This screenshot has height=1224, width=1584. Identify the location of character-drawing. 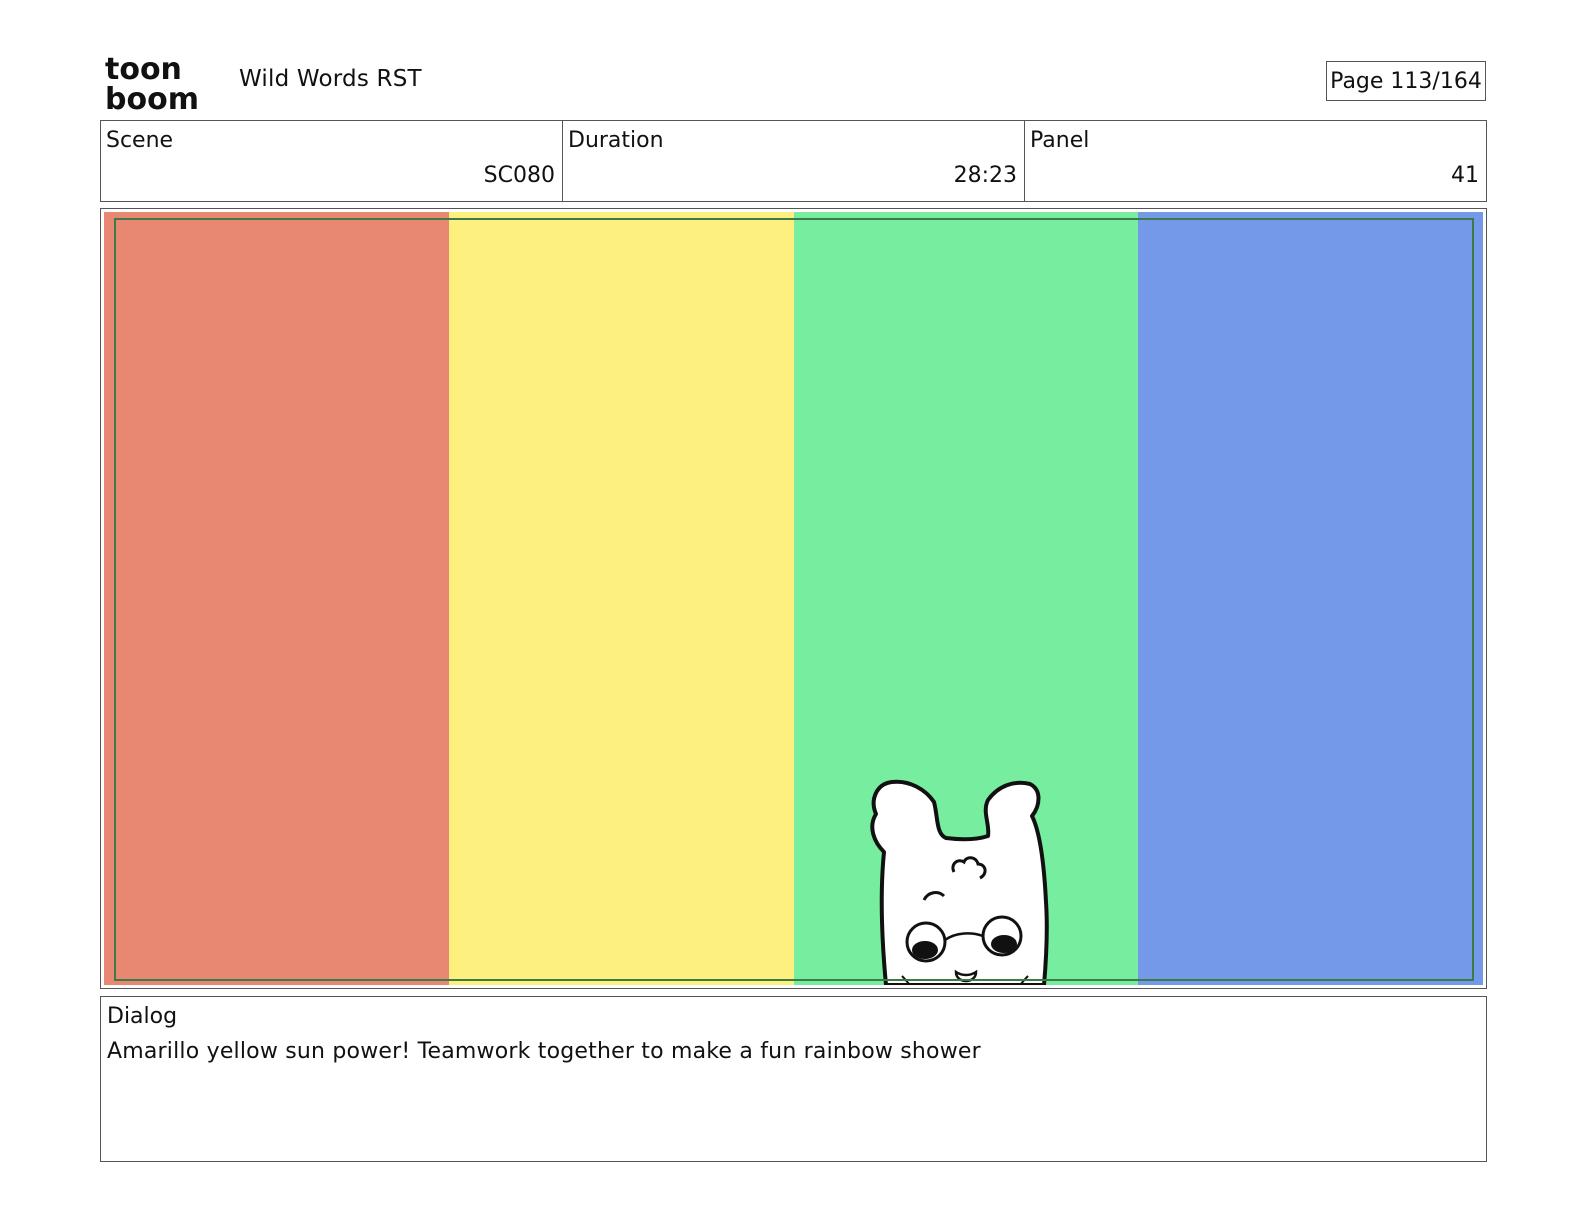
(964, 878).